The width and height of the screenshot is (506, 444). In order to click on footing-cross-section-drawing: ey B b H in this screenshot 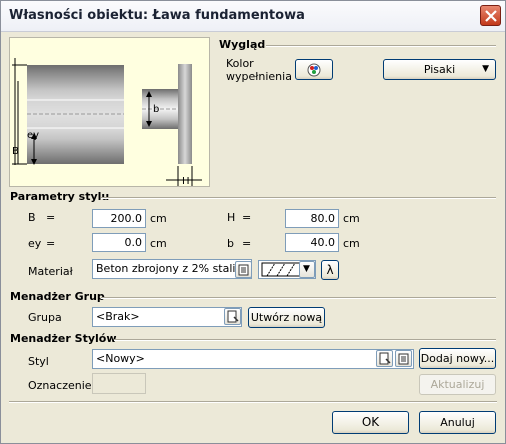, I will do `click(107, 122)`.